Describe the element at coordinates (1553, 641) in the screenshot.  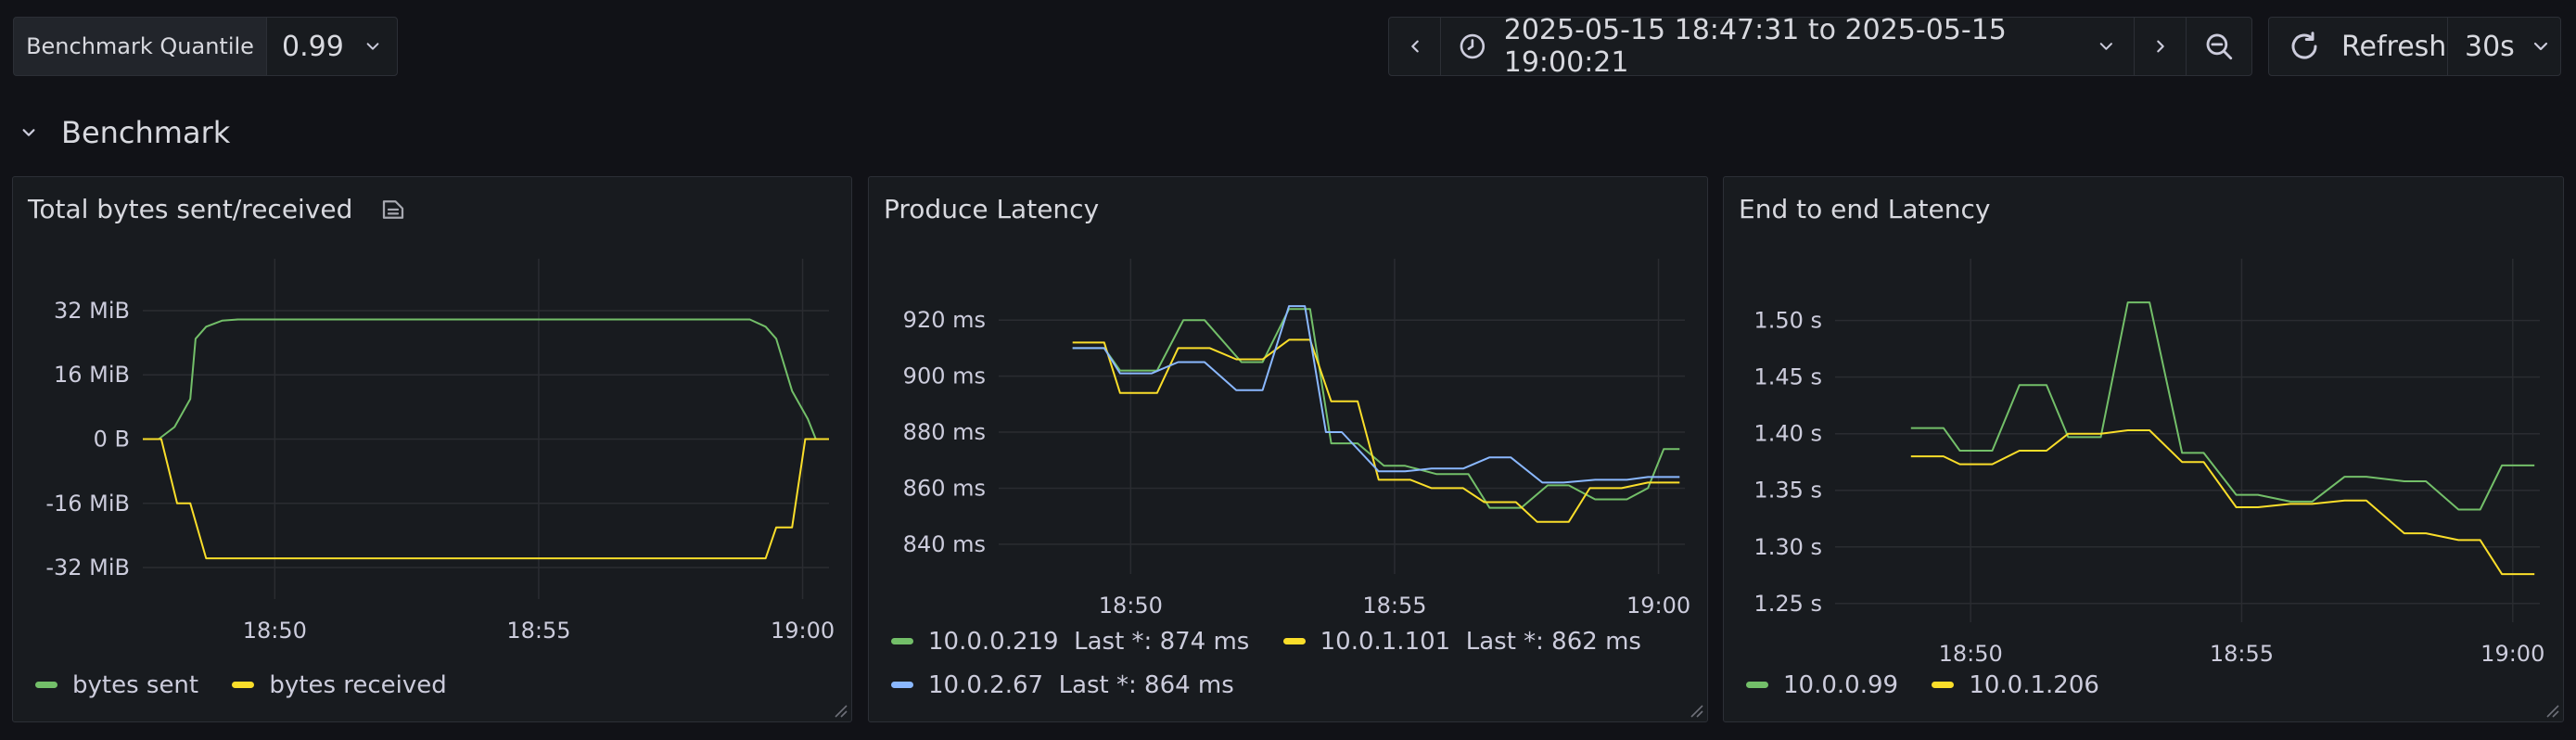
I see `legend-last-value: Last *: 862 ms` at that location.